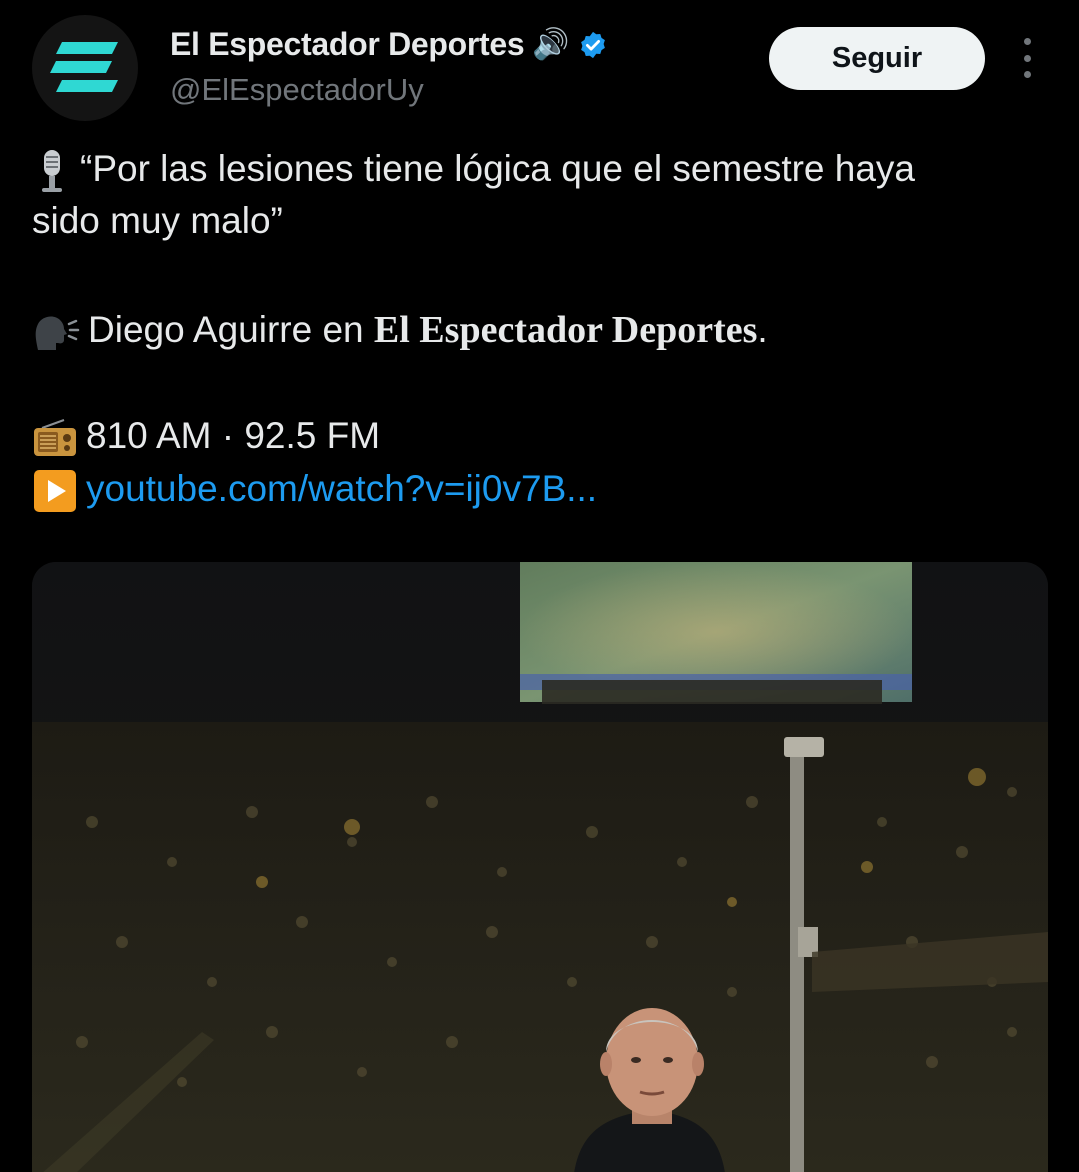  I want to click on play-button-icon, so click(55, 491).